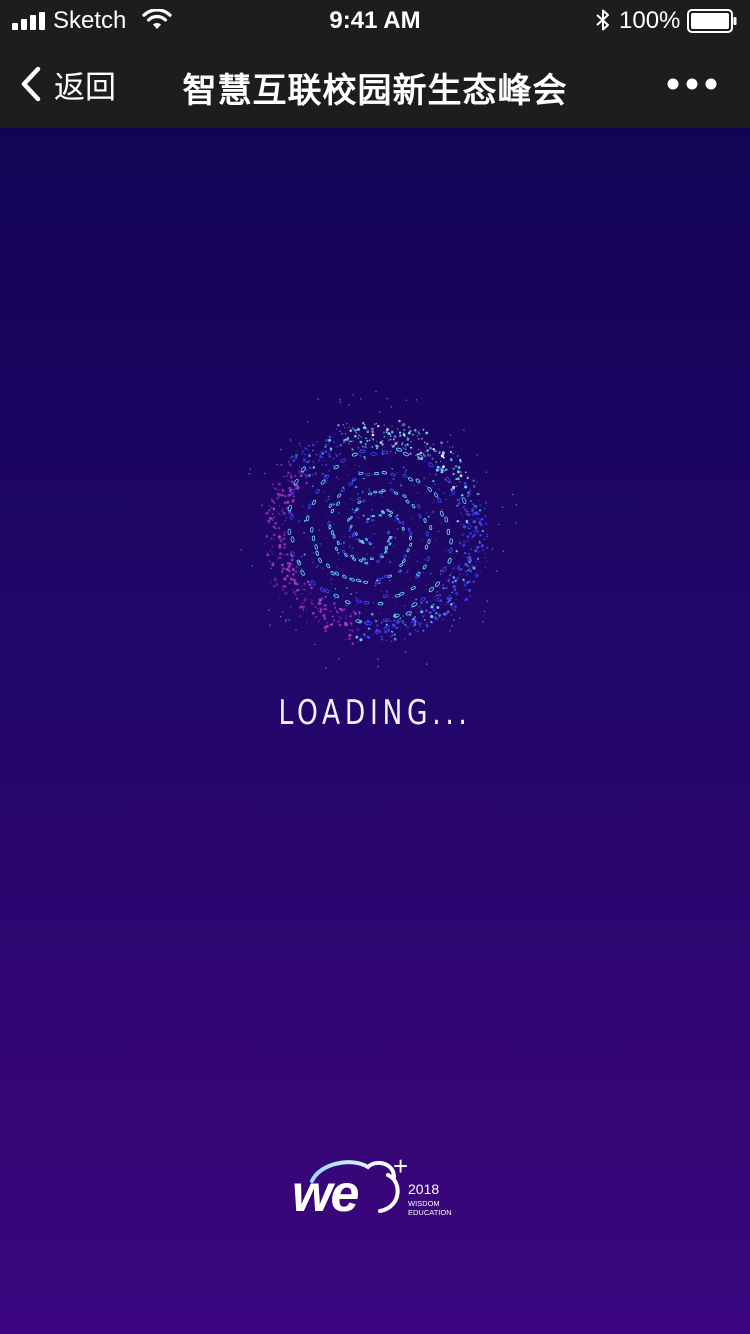  I want to click on more-horizontal-icon, so click(692, 84).